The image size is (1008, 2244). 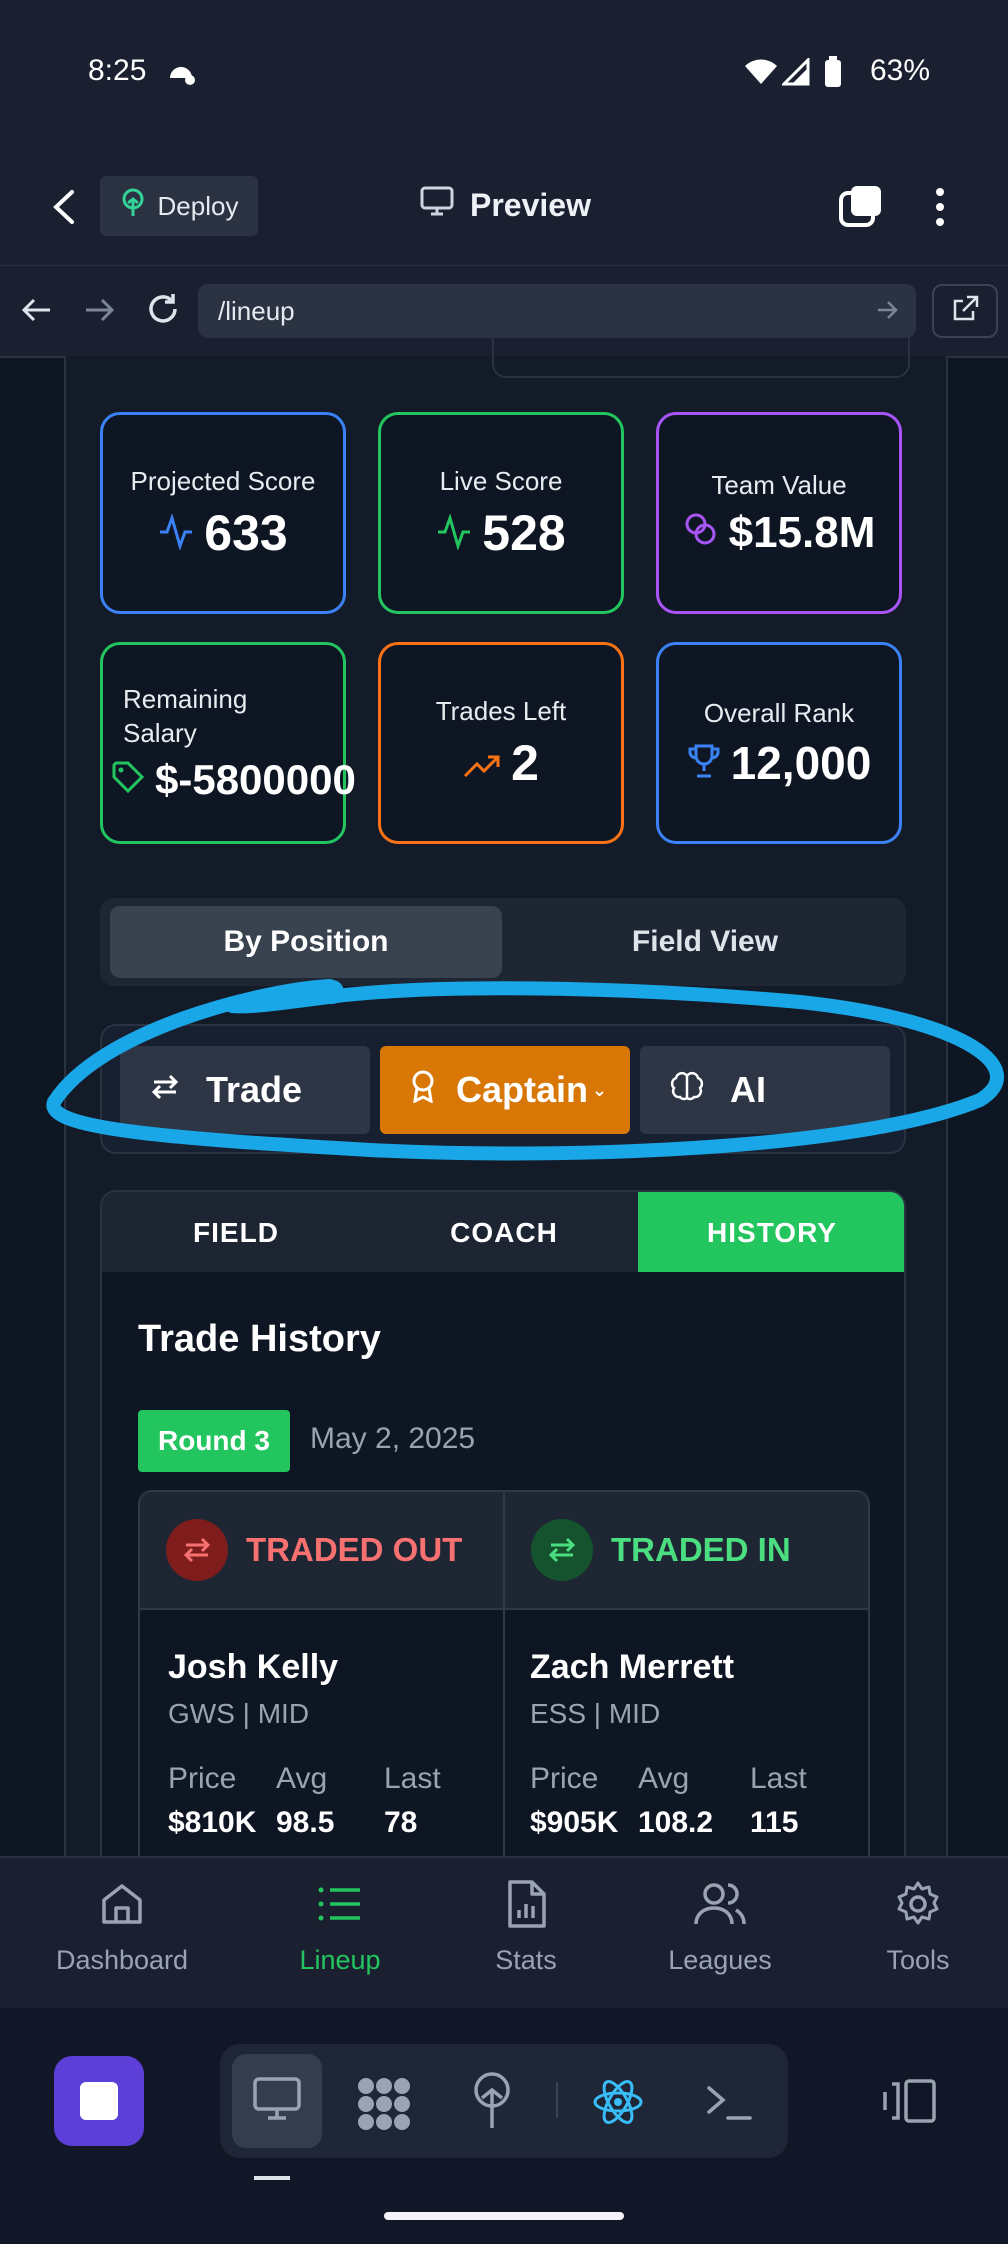 I want to click on stat-value: $-5800000, so click(x=255, y=779).